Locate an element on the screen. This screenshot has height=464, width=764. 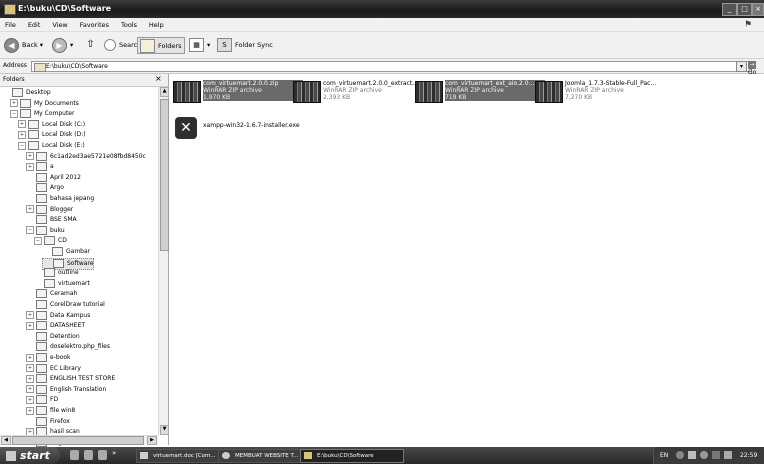
tree-item-firefox: Firefox is located at coordinates (48, 421).